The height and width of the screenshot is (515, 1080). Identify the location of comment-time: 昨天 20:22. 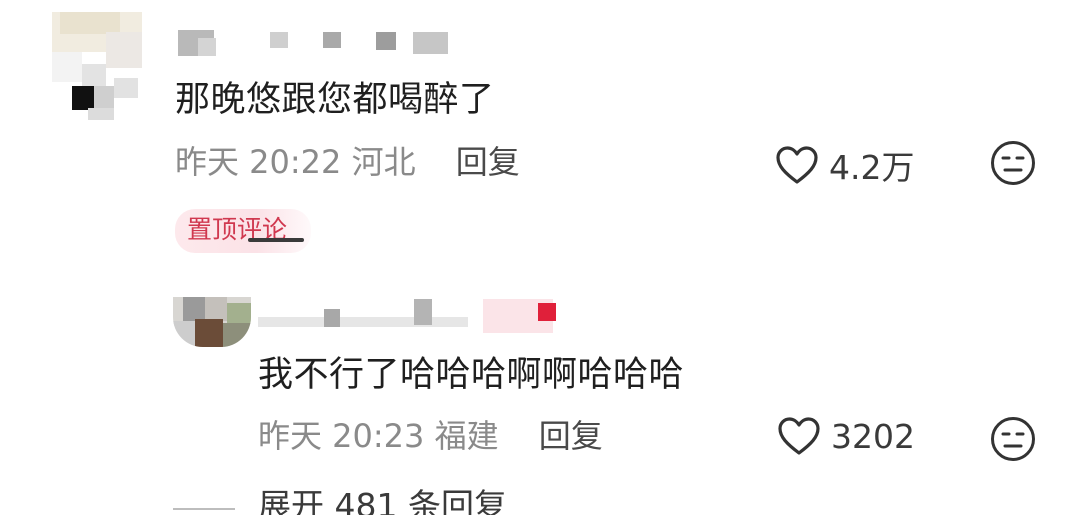
(258, 162).